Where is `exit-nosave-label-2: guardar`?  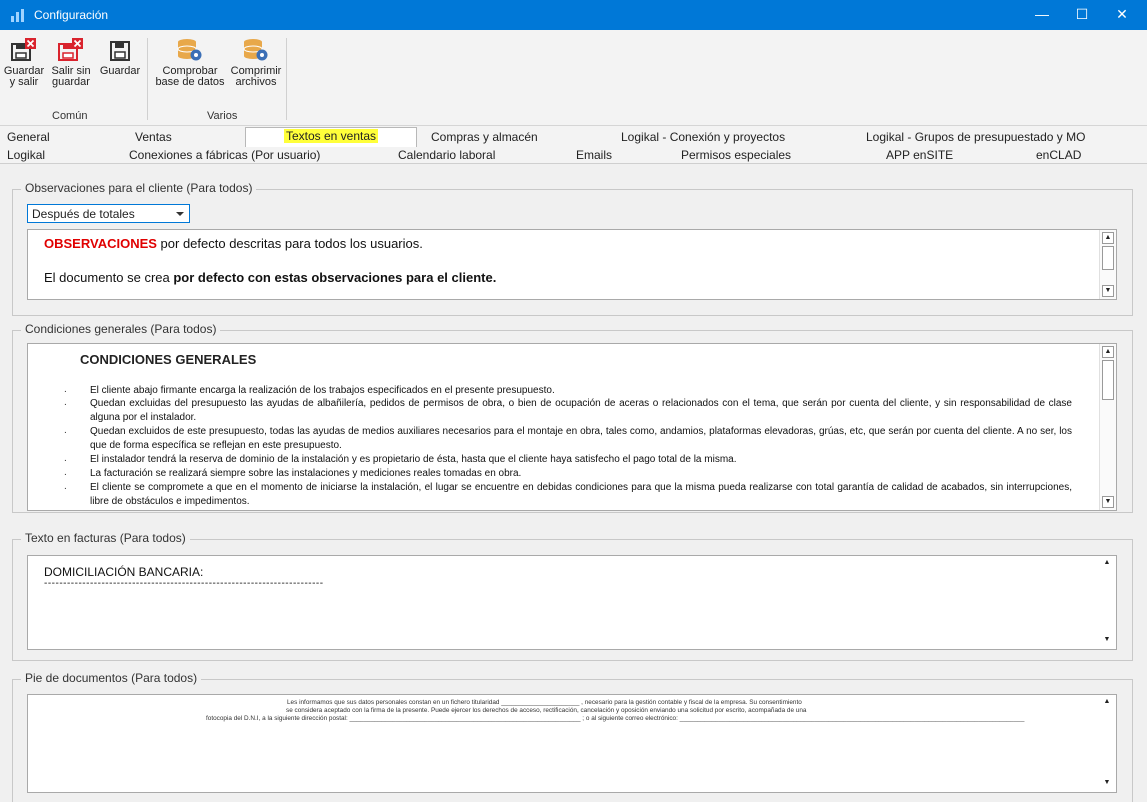
exit-nosave-label-2: guardar is located at coordinates (71, 82).